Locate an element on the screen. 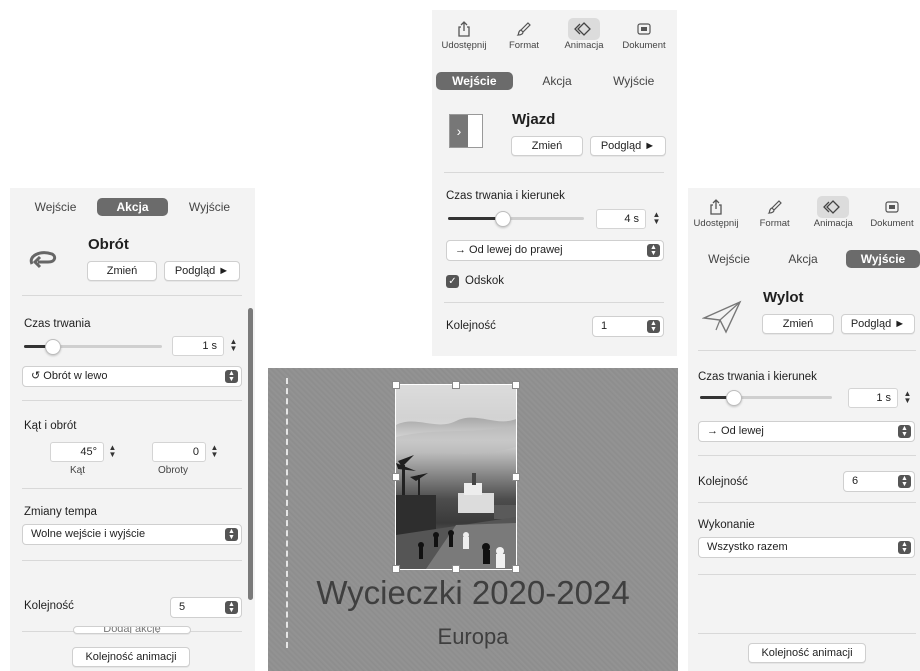 The image size is (920, 671). document-icon is located at coordinates (644, 29).